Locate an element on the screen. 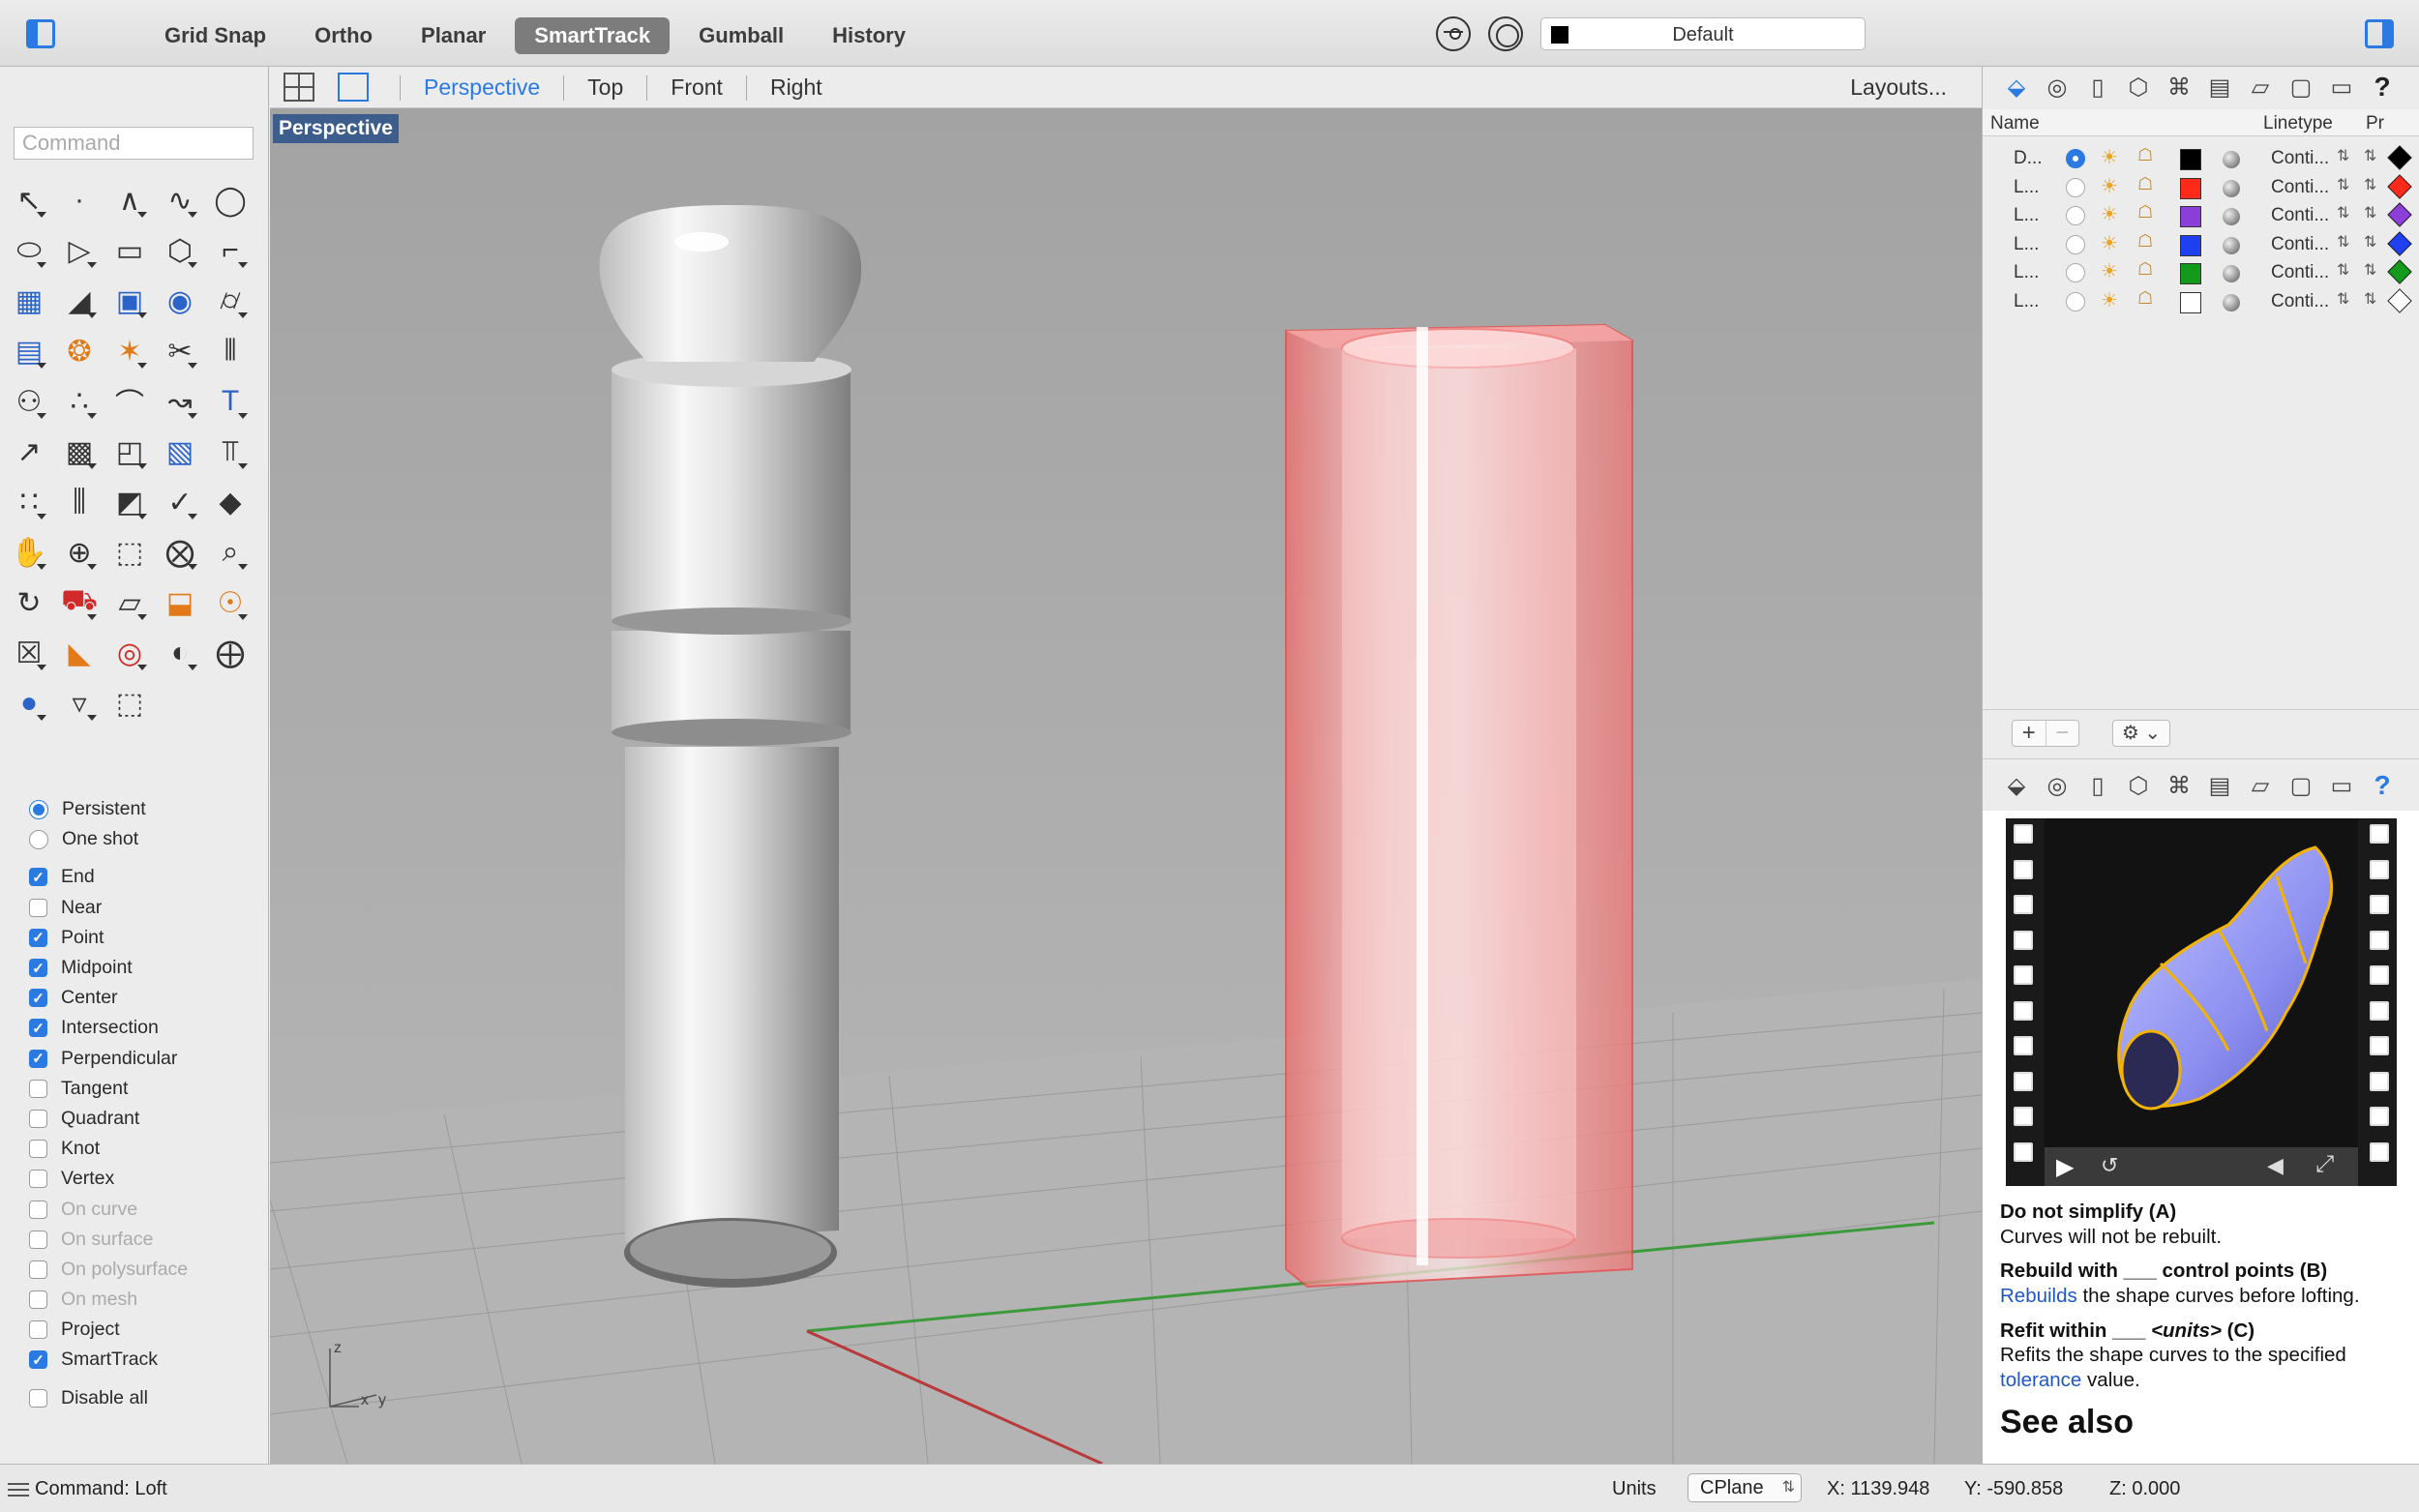  tab-right: Right is located at coordinates (796, 88).